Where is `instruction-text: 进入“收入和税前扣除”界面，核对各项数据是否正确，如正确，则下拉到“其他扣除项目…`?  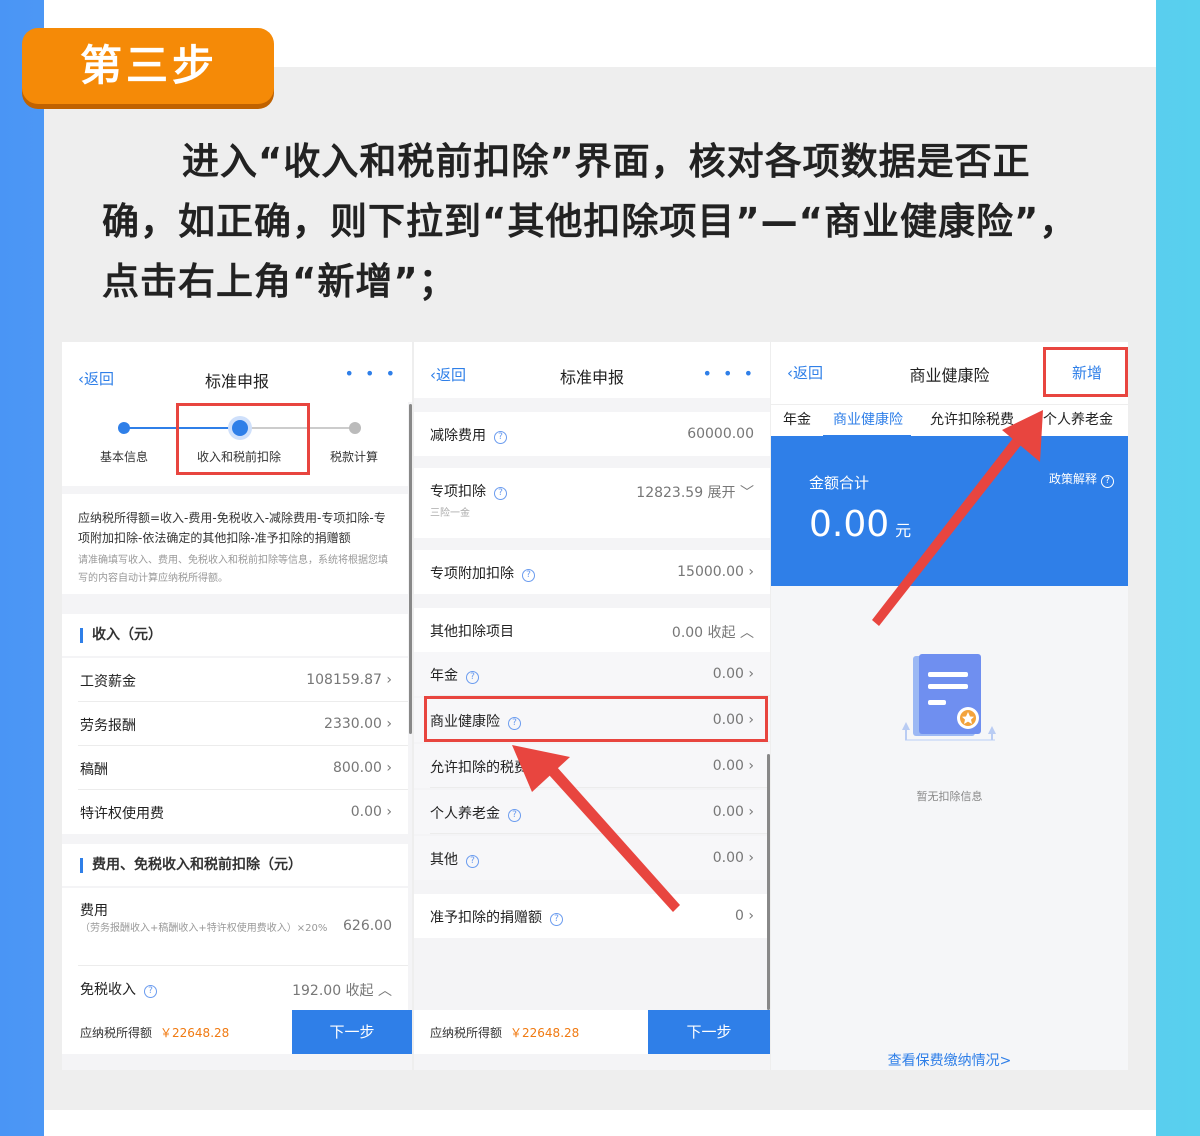
instruction-text: 进入“收入和税前扣除”界面，核对各项数据是否正确，如正确，则下拉到“其他扣除项目… is located at coordinates (590, 221).